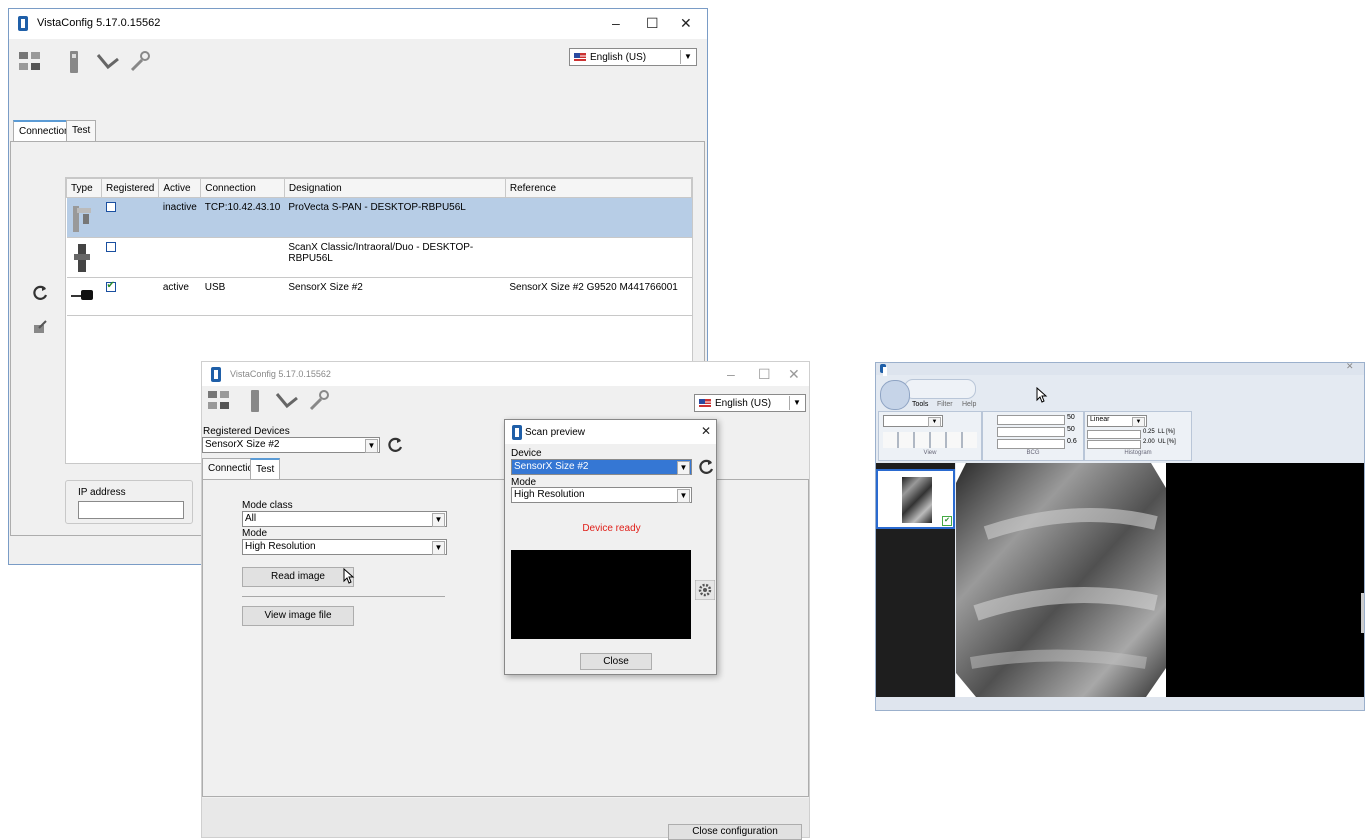 The image size is (1366, 840). Describe the element at coordinates (130, 188) in the screenshot. I see `col-registered: Registered` at that location.